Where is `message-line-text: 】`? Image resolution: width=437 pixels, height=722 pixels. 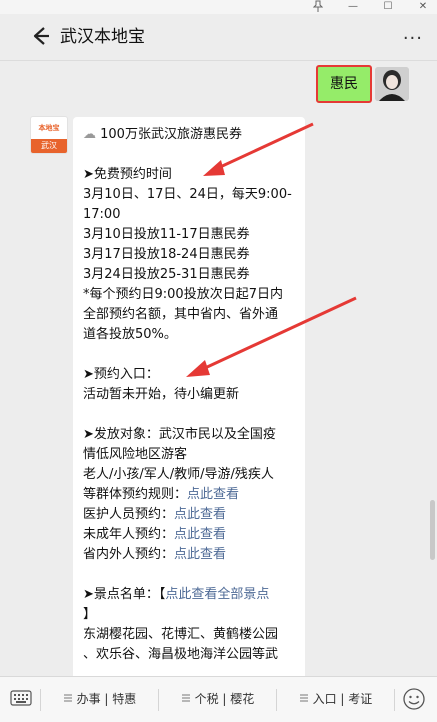
message-line-text: 】 is located at coordinates (90, 614).